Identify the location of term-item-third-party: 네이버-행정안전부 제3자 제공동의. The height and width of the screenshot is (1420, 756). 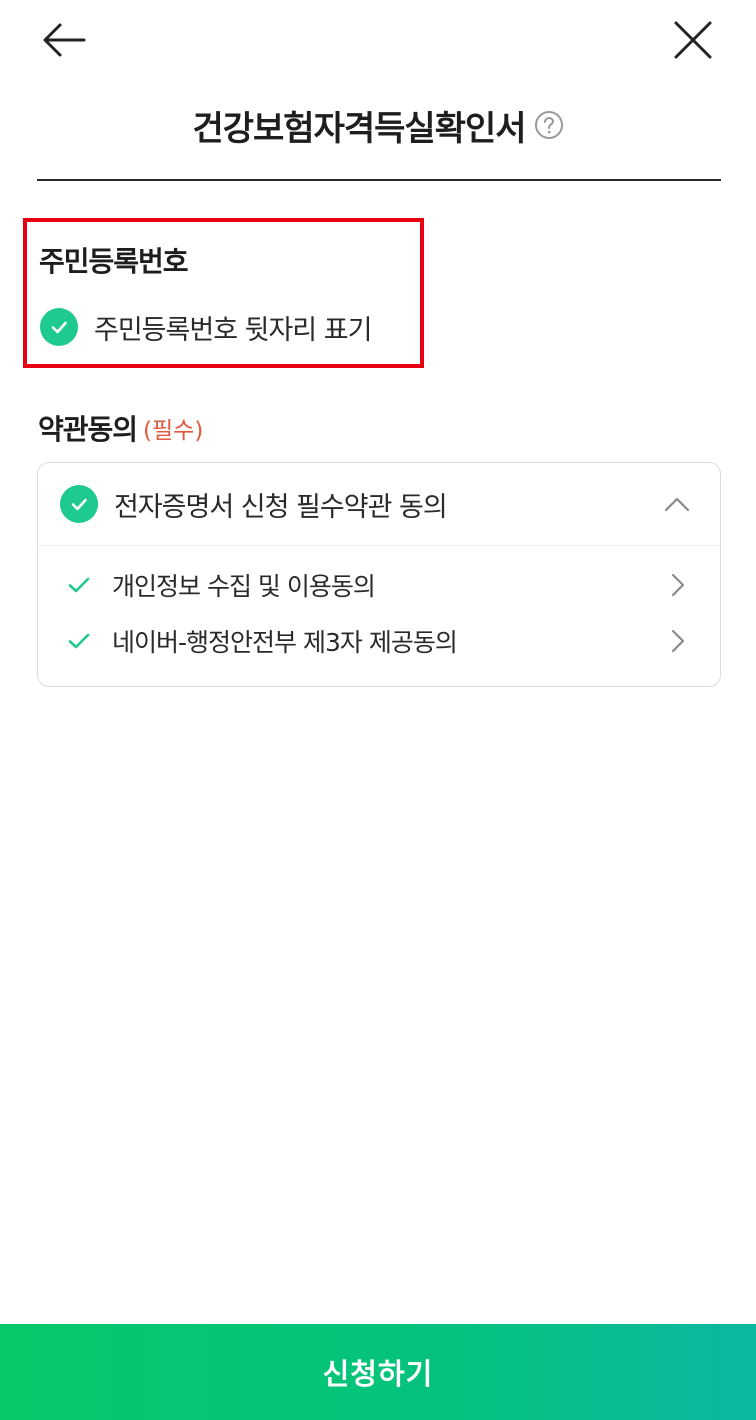
(379, 641).